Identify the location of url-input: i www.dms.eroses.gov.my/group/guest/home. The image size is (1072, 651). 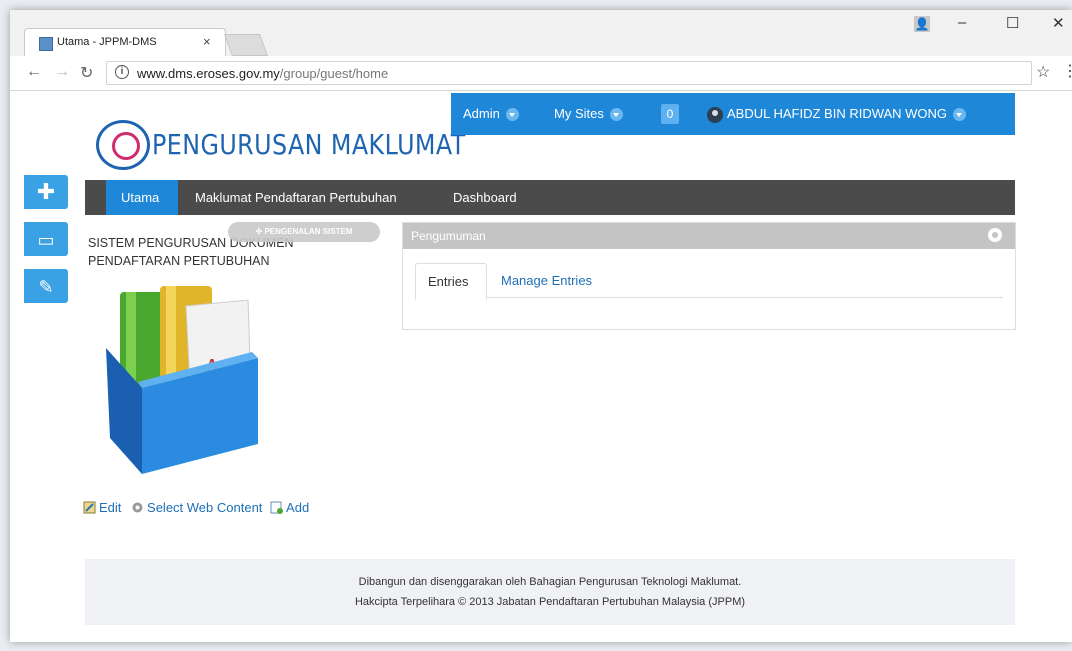
(569, 73).